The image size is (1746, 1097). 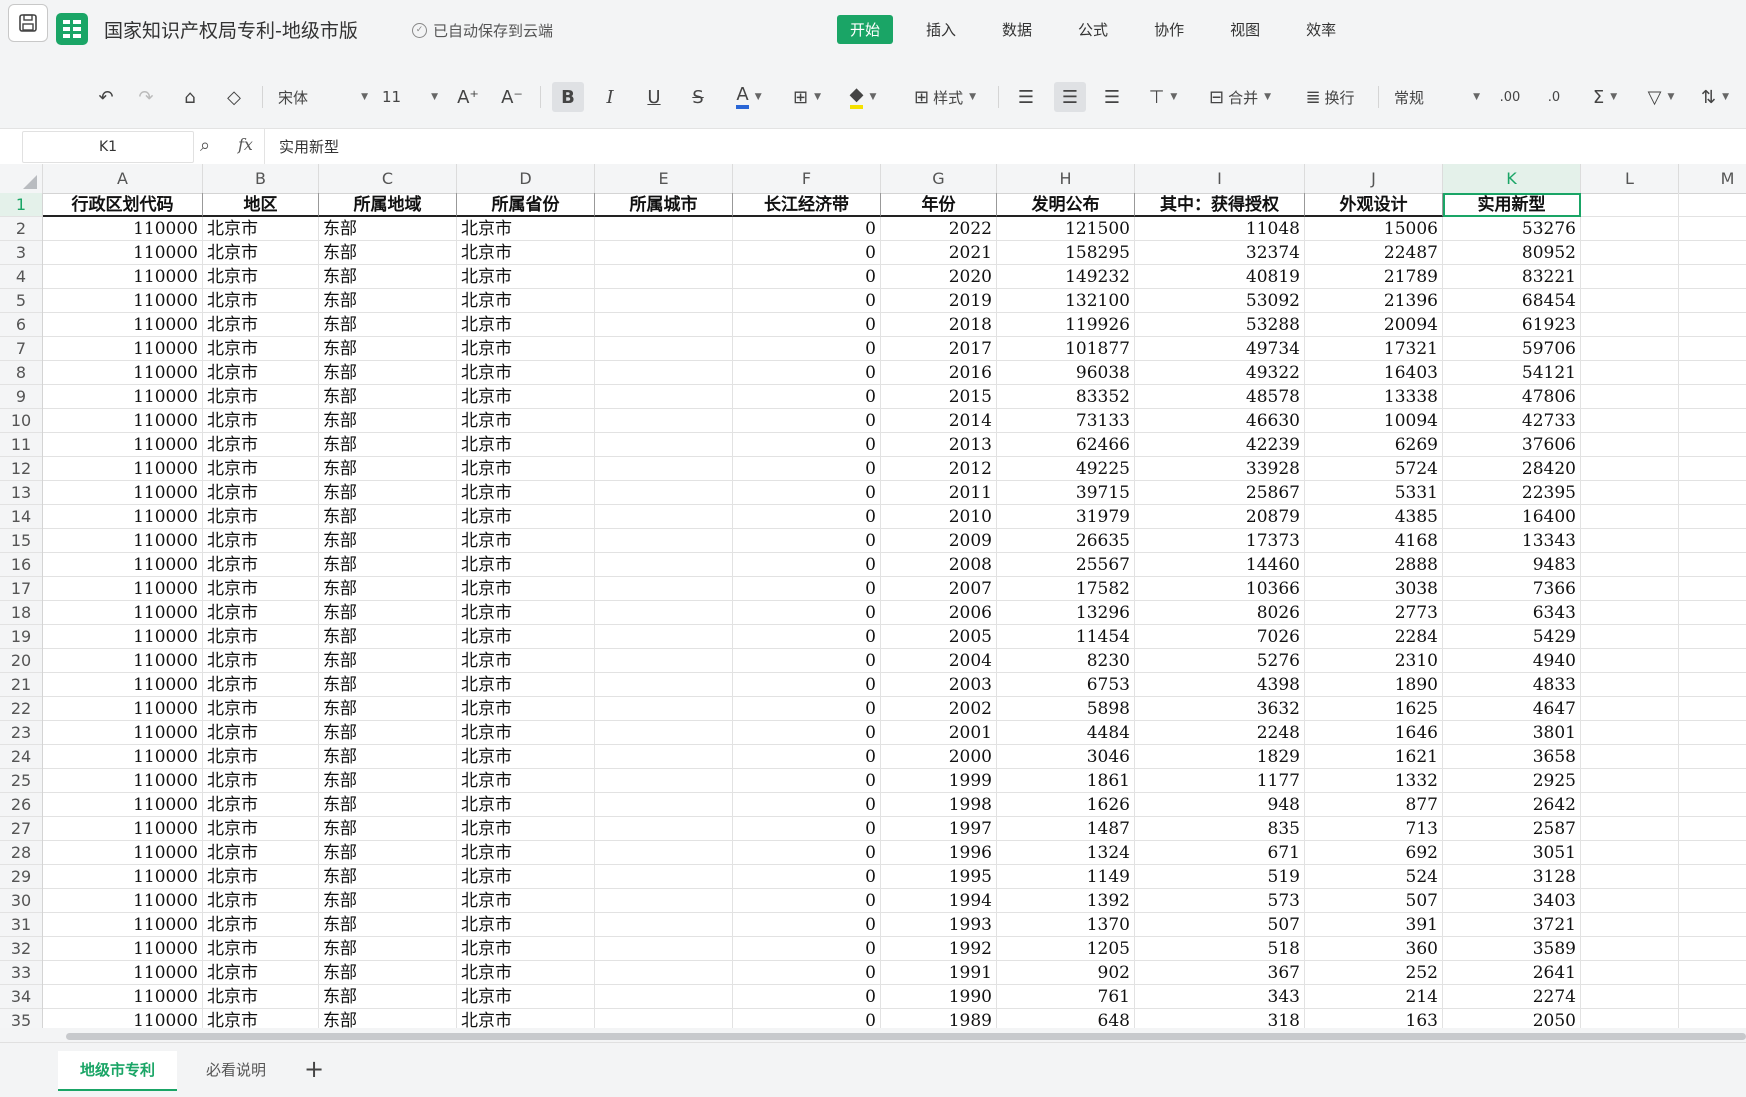 What do you see at coordinates (21, 253) in the screenshot?
I see `row-header: 3` at bounding box center [21, 253].